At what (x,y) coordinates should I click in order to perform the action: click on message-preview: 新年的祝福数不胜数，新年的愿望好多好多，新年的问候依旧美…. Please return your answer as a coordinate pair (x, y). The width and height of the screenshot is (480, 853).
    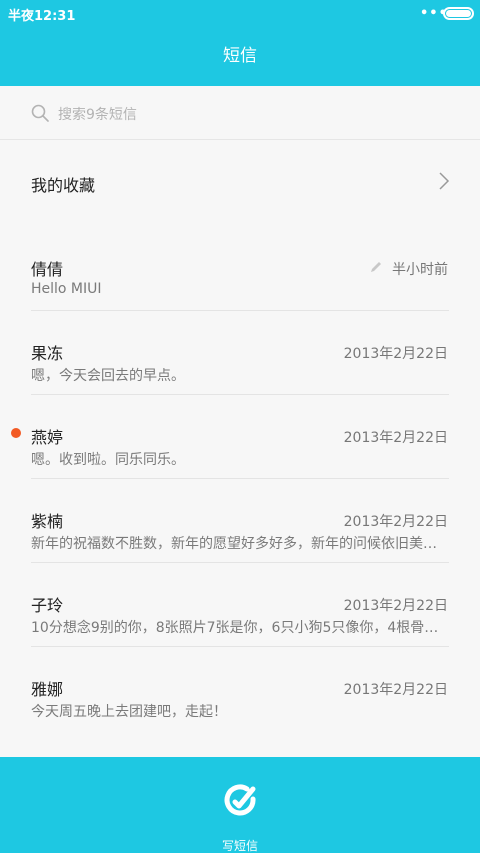
    Looking at the image, I should click on (234, 544).